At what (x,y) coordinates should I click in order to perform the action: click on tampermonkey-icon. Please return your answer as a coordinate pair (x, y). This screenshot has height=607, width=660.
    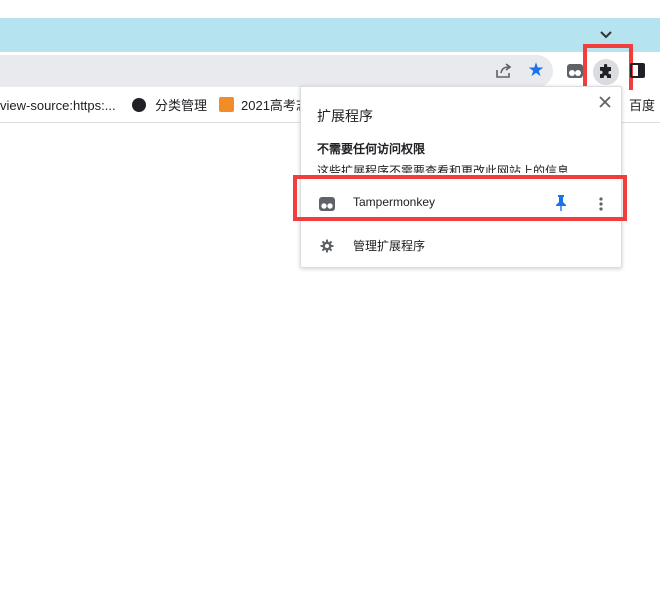
    Looking at the image, I should click on (575, 71).